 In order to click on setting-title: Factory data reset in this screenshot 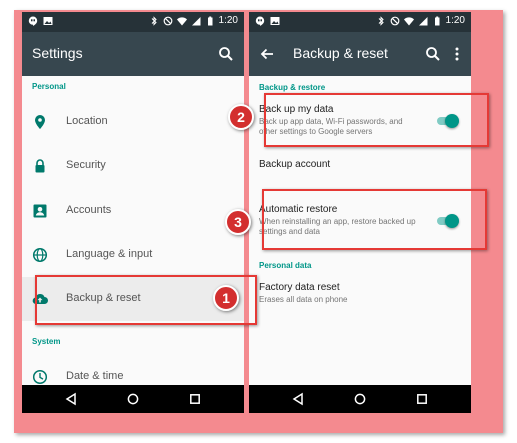, I will do `click(299, 287)`.